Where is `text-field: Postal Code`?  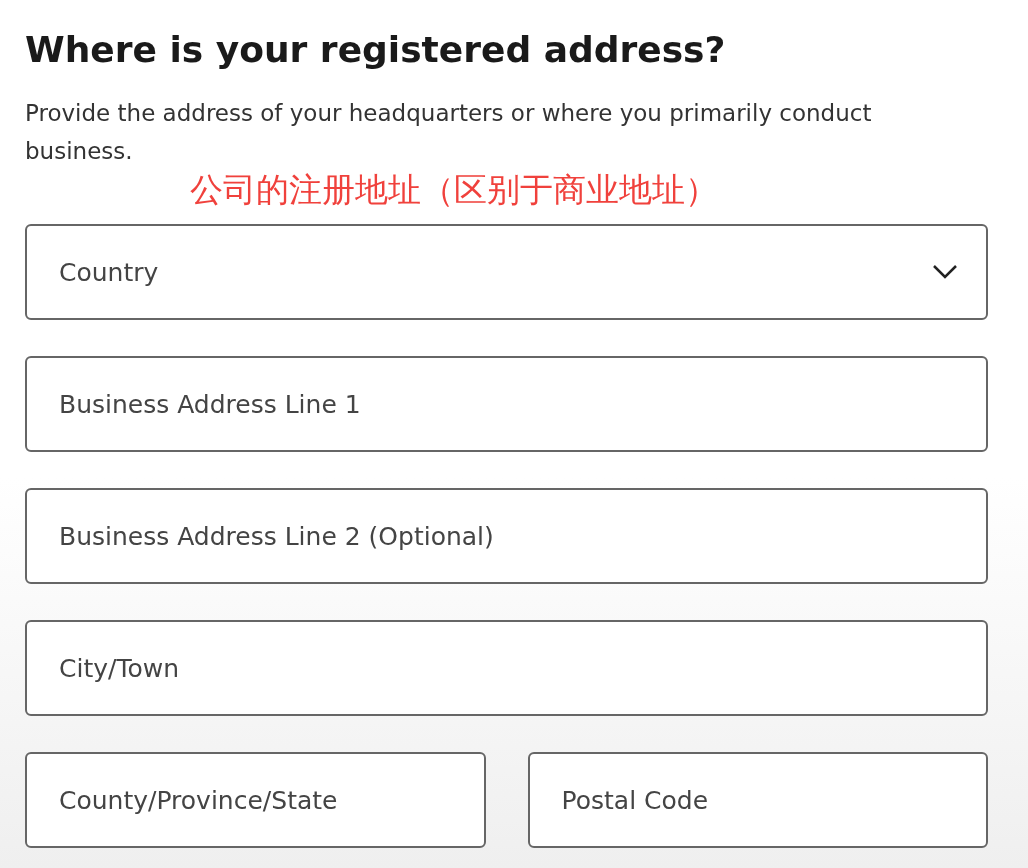
text-field: Postal Code is located at coordinates (757, 800).